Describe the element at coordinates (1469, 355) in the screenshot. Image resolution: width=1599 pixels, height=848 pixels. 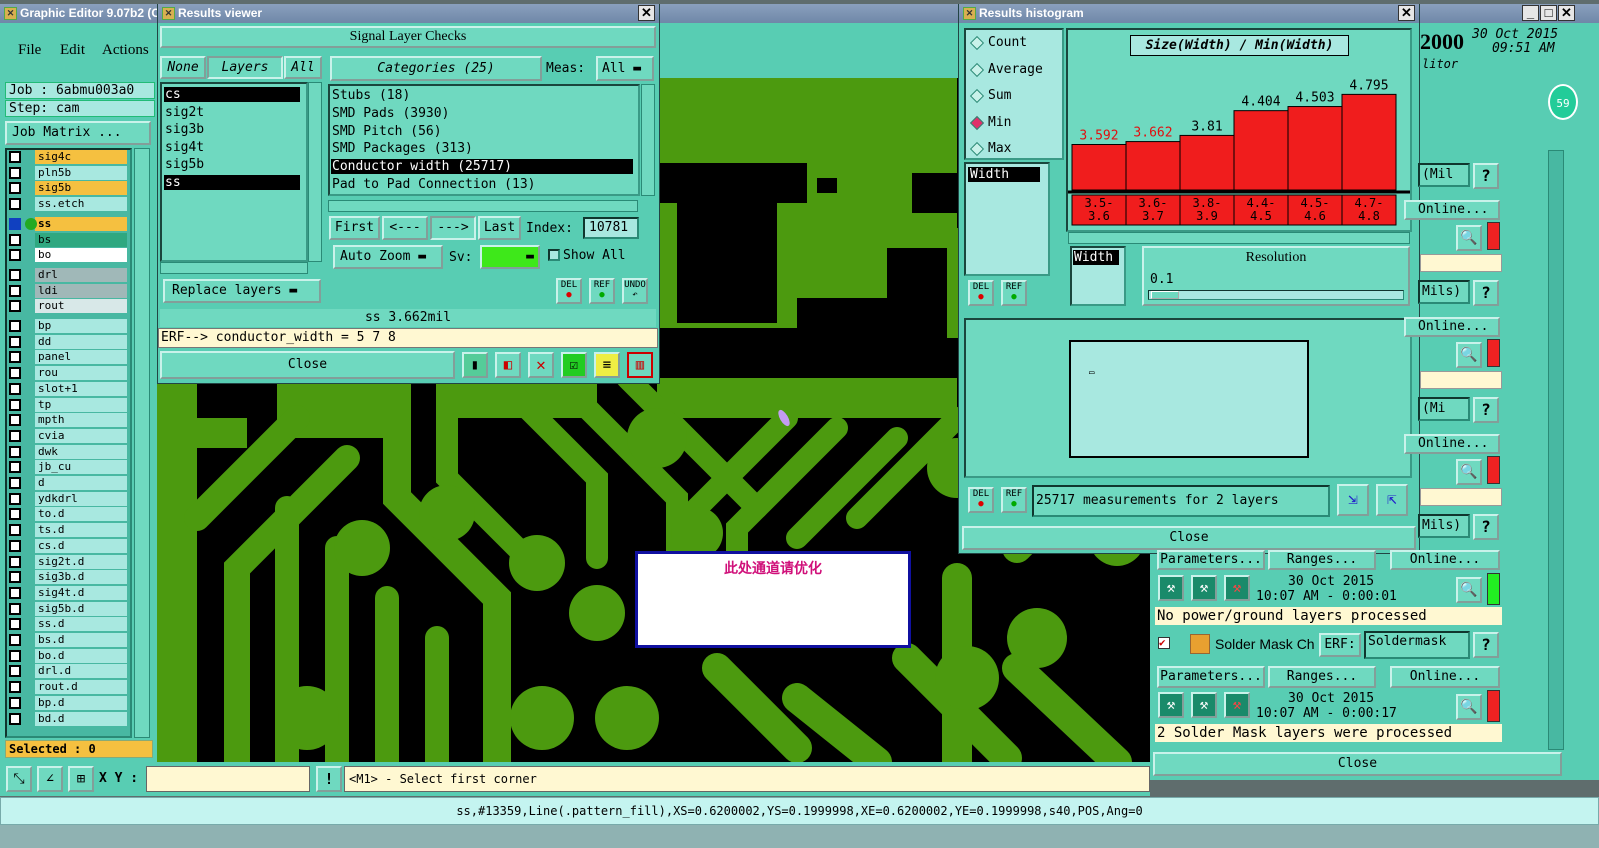
I see `zoom-icon: 🔍` at that location.